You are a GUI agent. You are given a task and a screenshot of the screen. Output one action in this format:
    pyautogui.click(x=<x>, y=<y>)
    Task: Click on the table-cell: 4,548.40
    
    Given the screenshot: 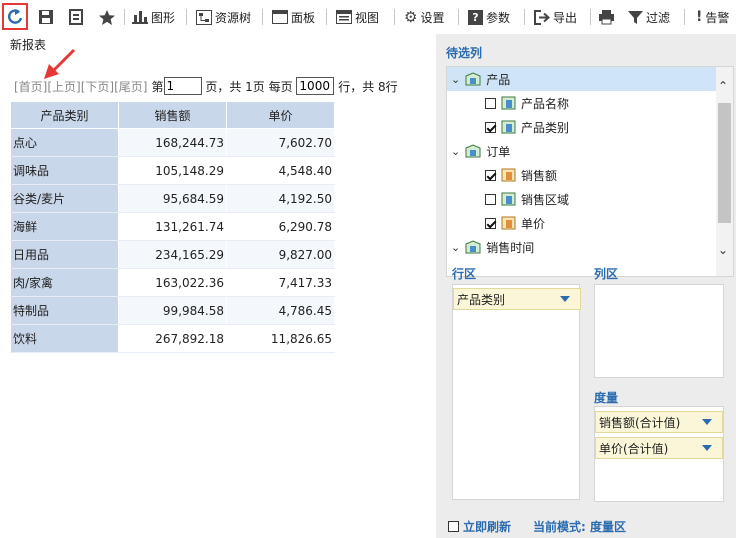 What is the action you would take?
    pyautogui.click(x=280, y=170)
    